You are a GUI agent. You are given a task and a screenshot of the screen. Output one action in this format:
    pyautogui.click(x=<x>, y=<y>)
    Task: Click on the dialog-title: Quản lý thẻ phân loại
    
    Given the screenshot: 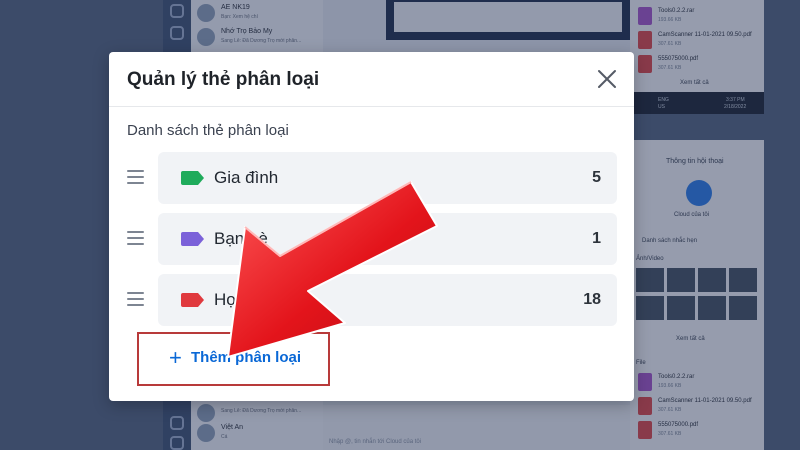 What is the action you would take?
    pyautogui.click(x=223, y=79)
    